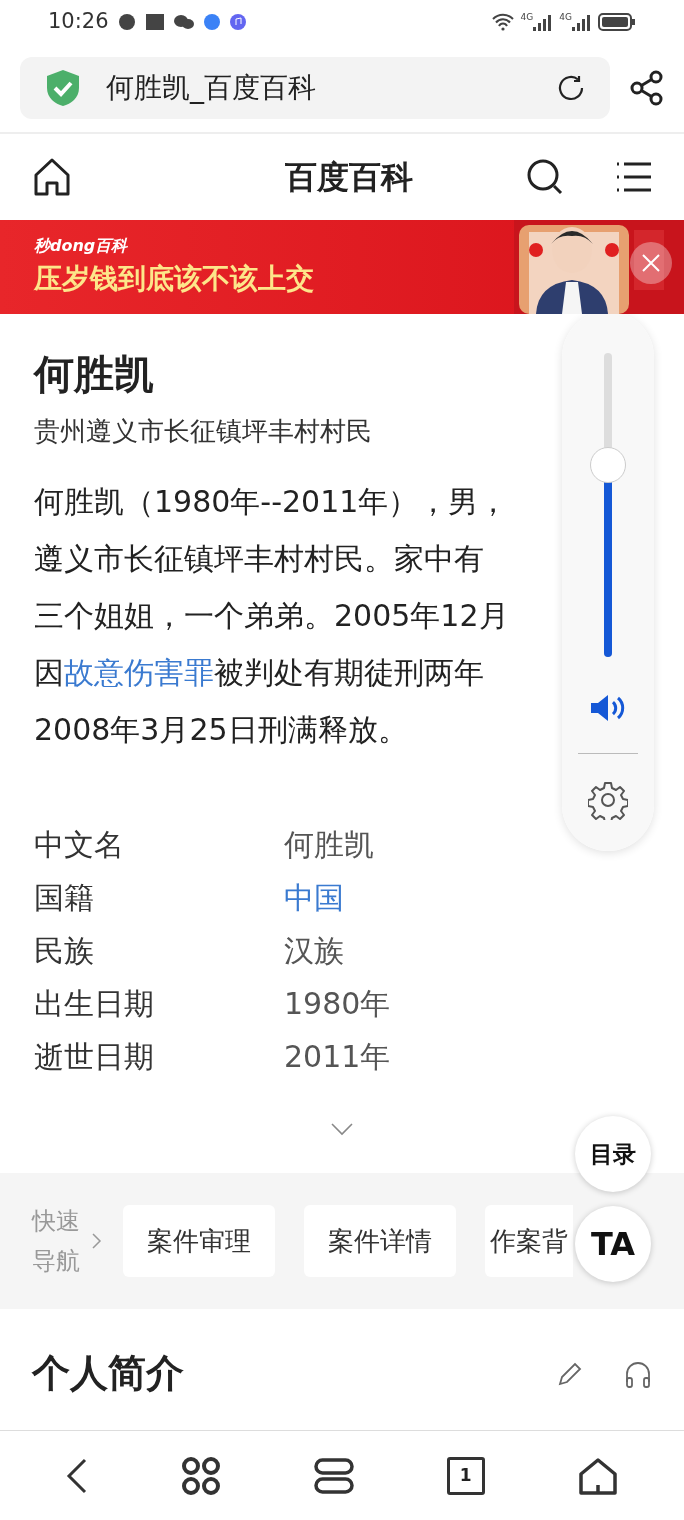 The width and height of the screenshot is (684, 1520). Describe the element at coordinates (201, 1475) in the screenshot. I see `four-circles-icon` at that location.